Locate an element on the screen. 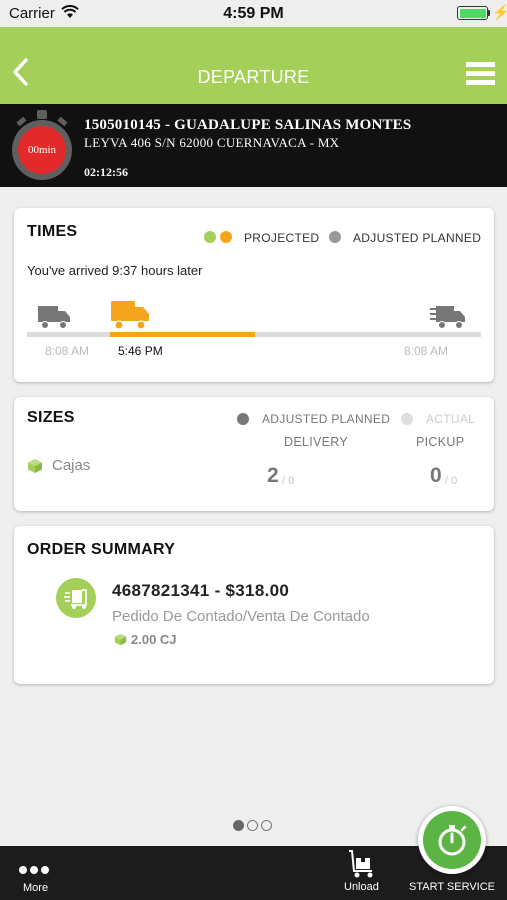 This screenshot has width=507, height=900. battery-icon is located at coordinates (472, 13).